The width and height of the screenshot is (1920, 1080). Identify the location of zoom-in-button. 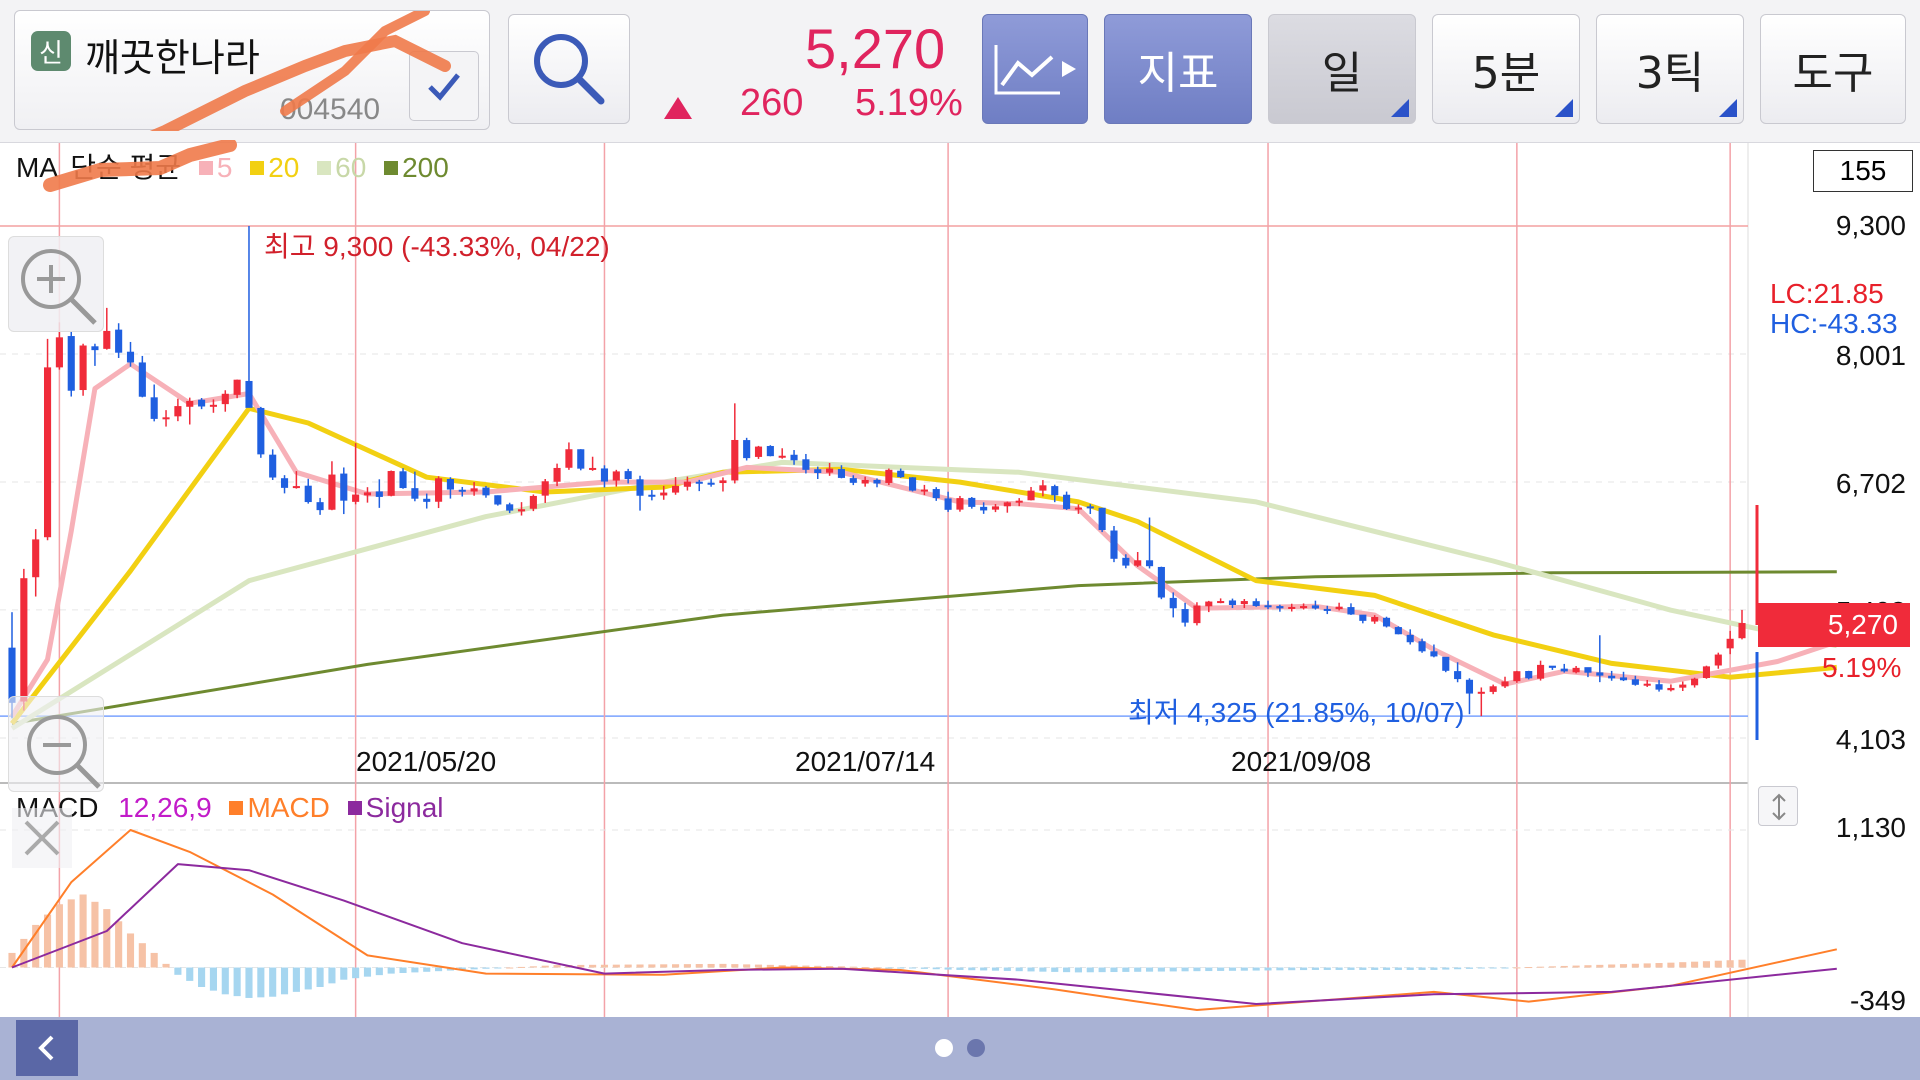
(56, 284).